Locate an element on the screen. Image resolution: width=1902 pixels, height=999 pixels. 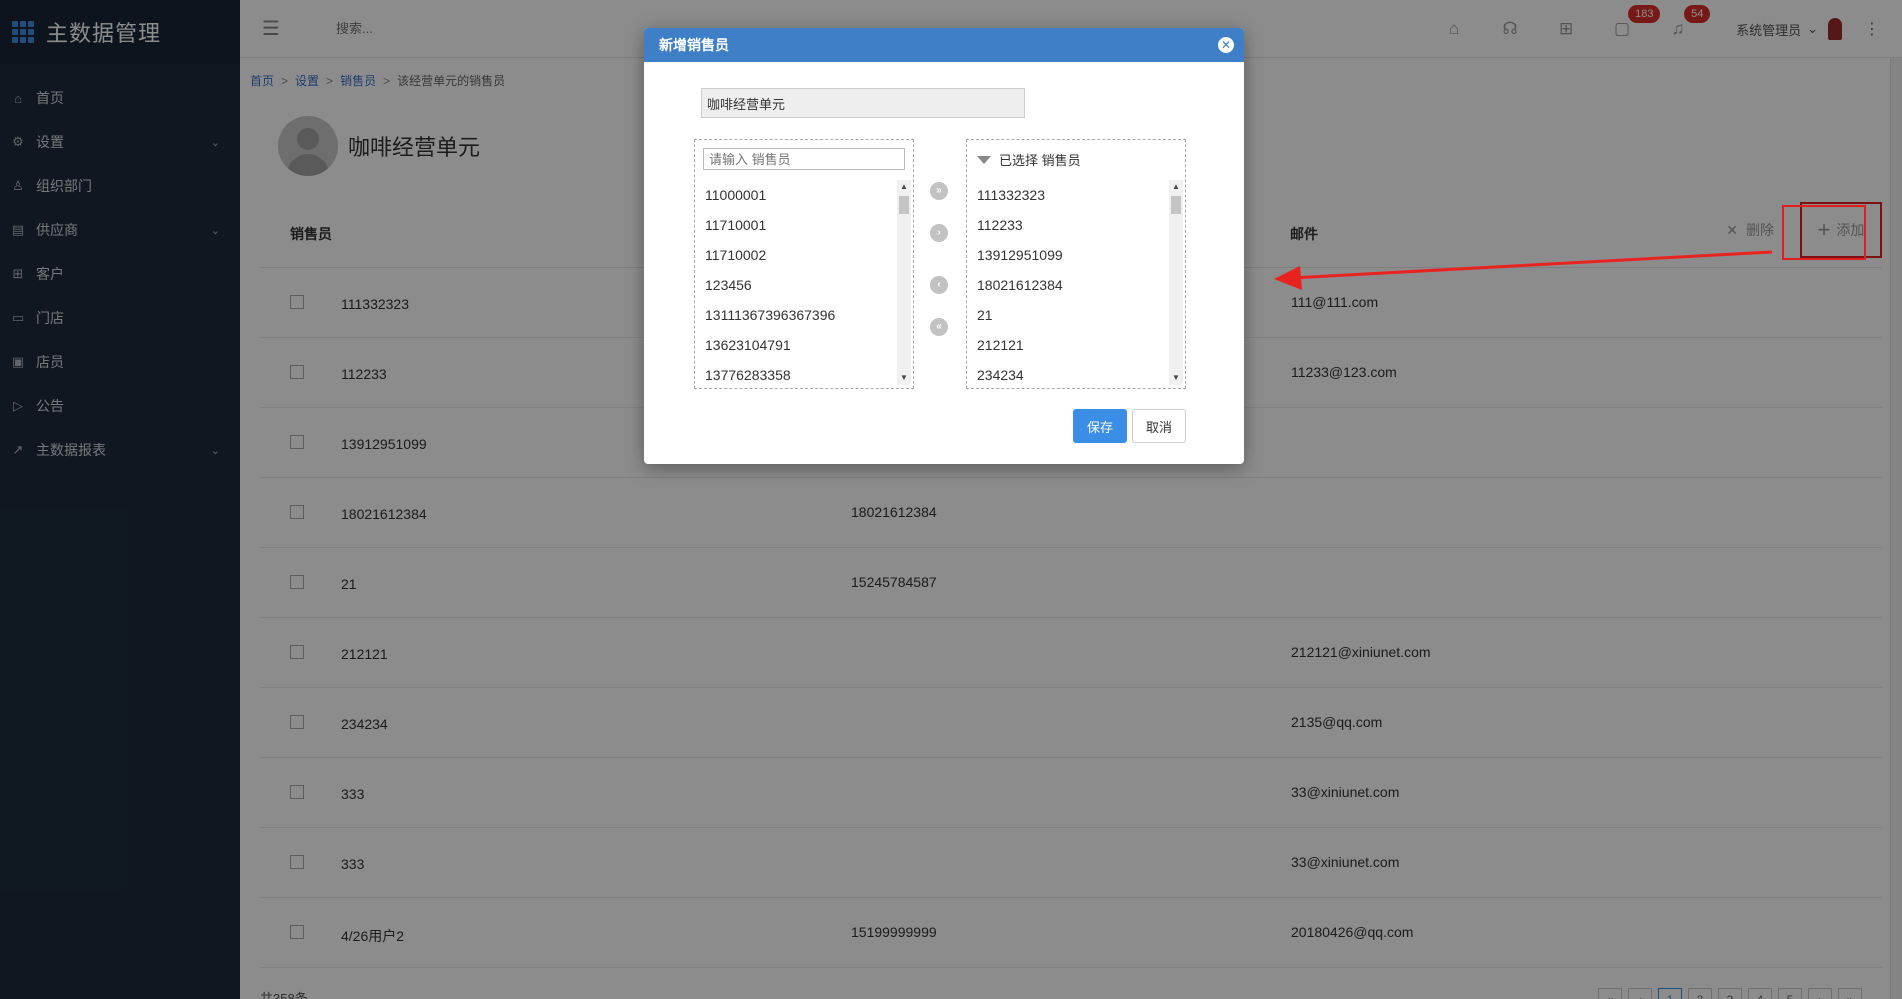
move-left-button: ‹ is located at coordinates (939, 285).